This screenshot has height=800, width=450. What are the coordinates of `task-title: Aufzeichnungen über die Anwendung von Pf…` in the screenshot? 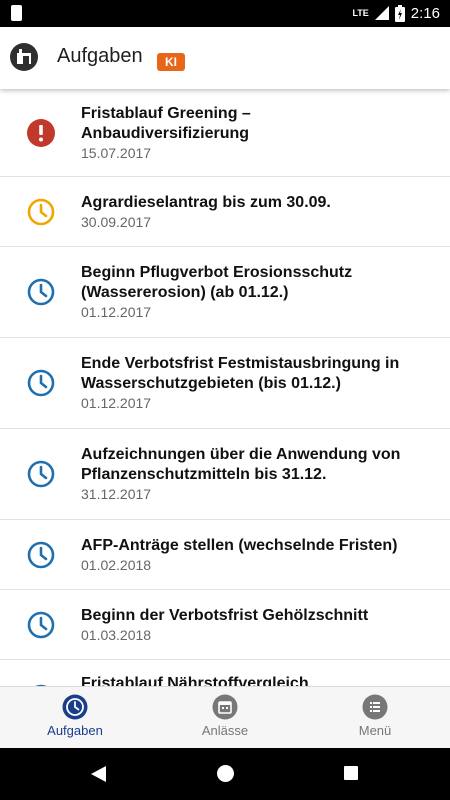 It's located at (241, 464).